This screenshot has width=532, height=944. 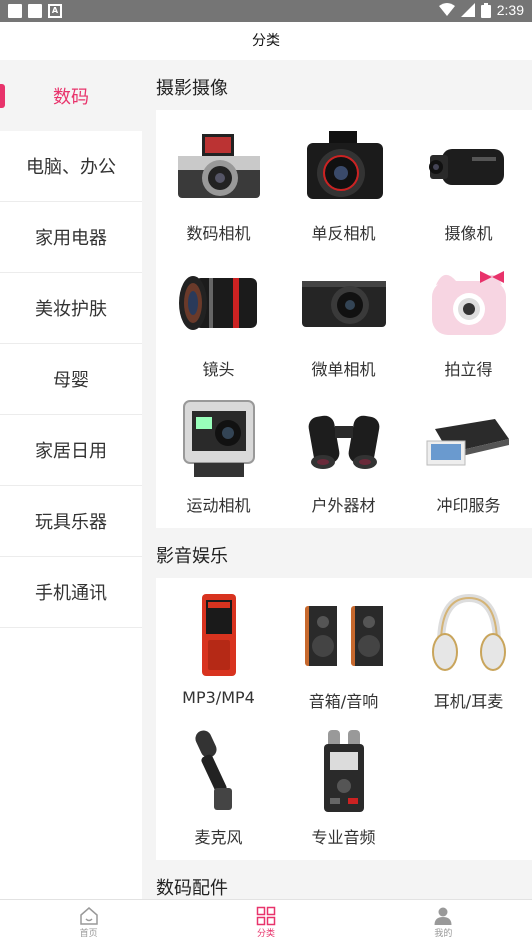 I want to click on category-label: 冲印服务, so click(x=468, y=505).